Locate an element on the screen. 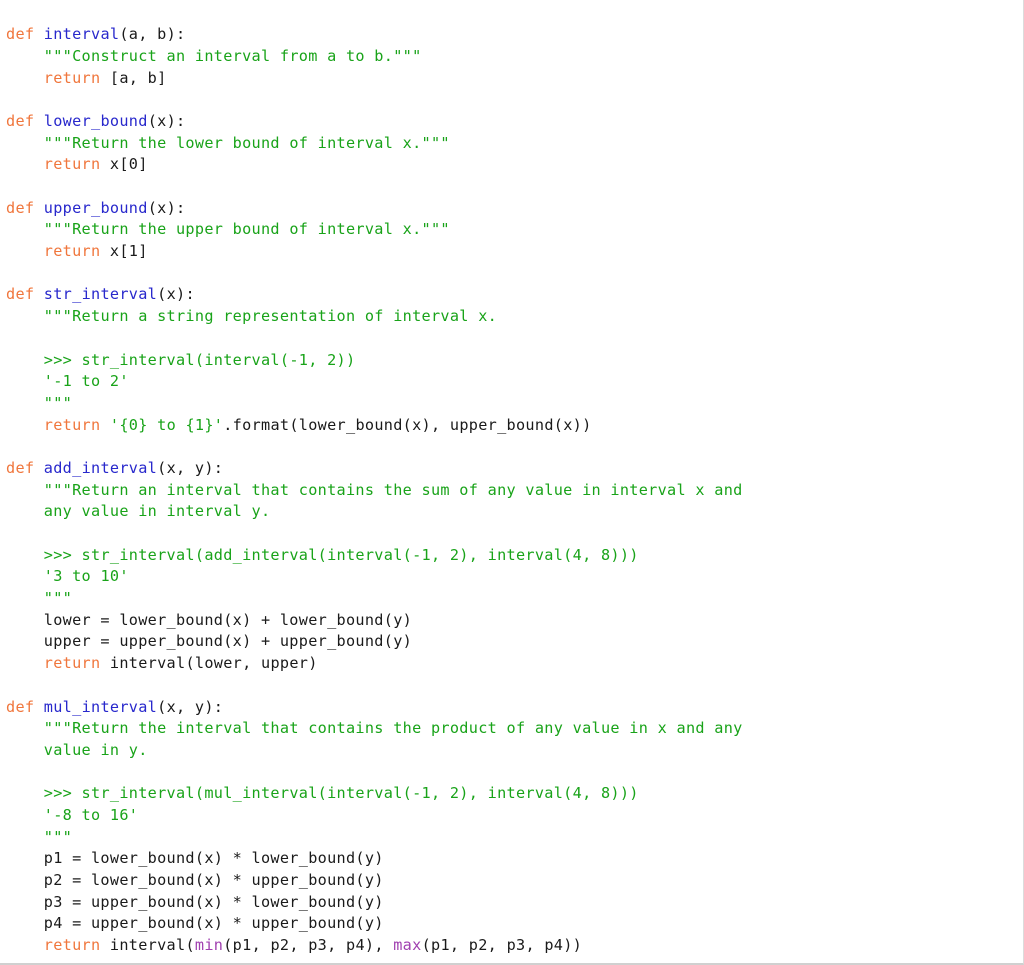  code-line: '-8 to 16' is located at coordinates (374, 816).